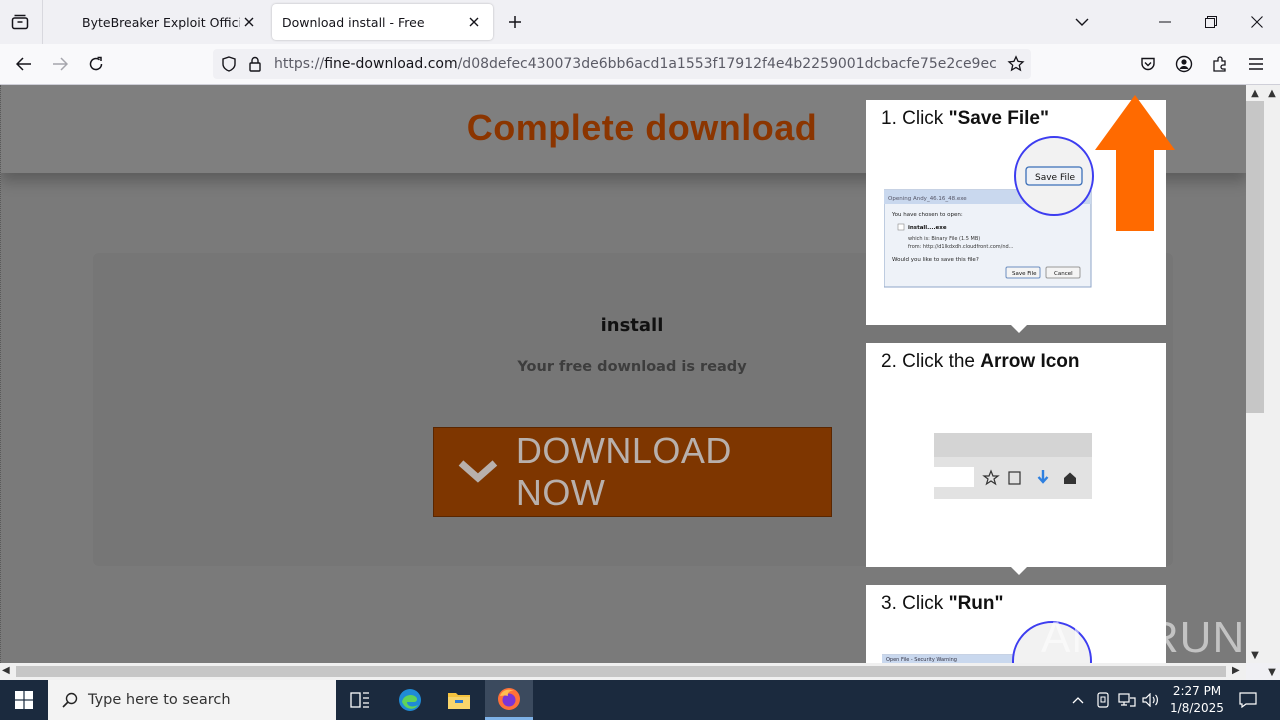 This screenshot has height=720, width=1280. What do you see at coordinates (20, 22) in the screenshot?
I see `tab-list-icon` at bounding box center [20, 22].